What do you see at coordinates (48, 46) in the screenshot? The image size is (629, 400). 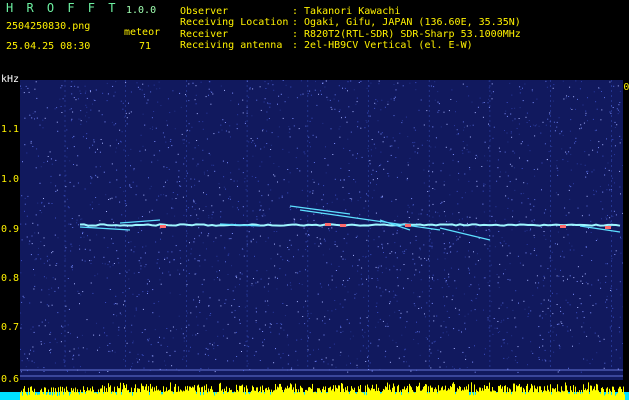 I see `datetime-label: 25.04.25 08:30` at bounding box center [48, 46].